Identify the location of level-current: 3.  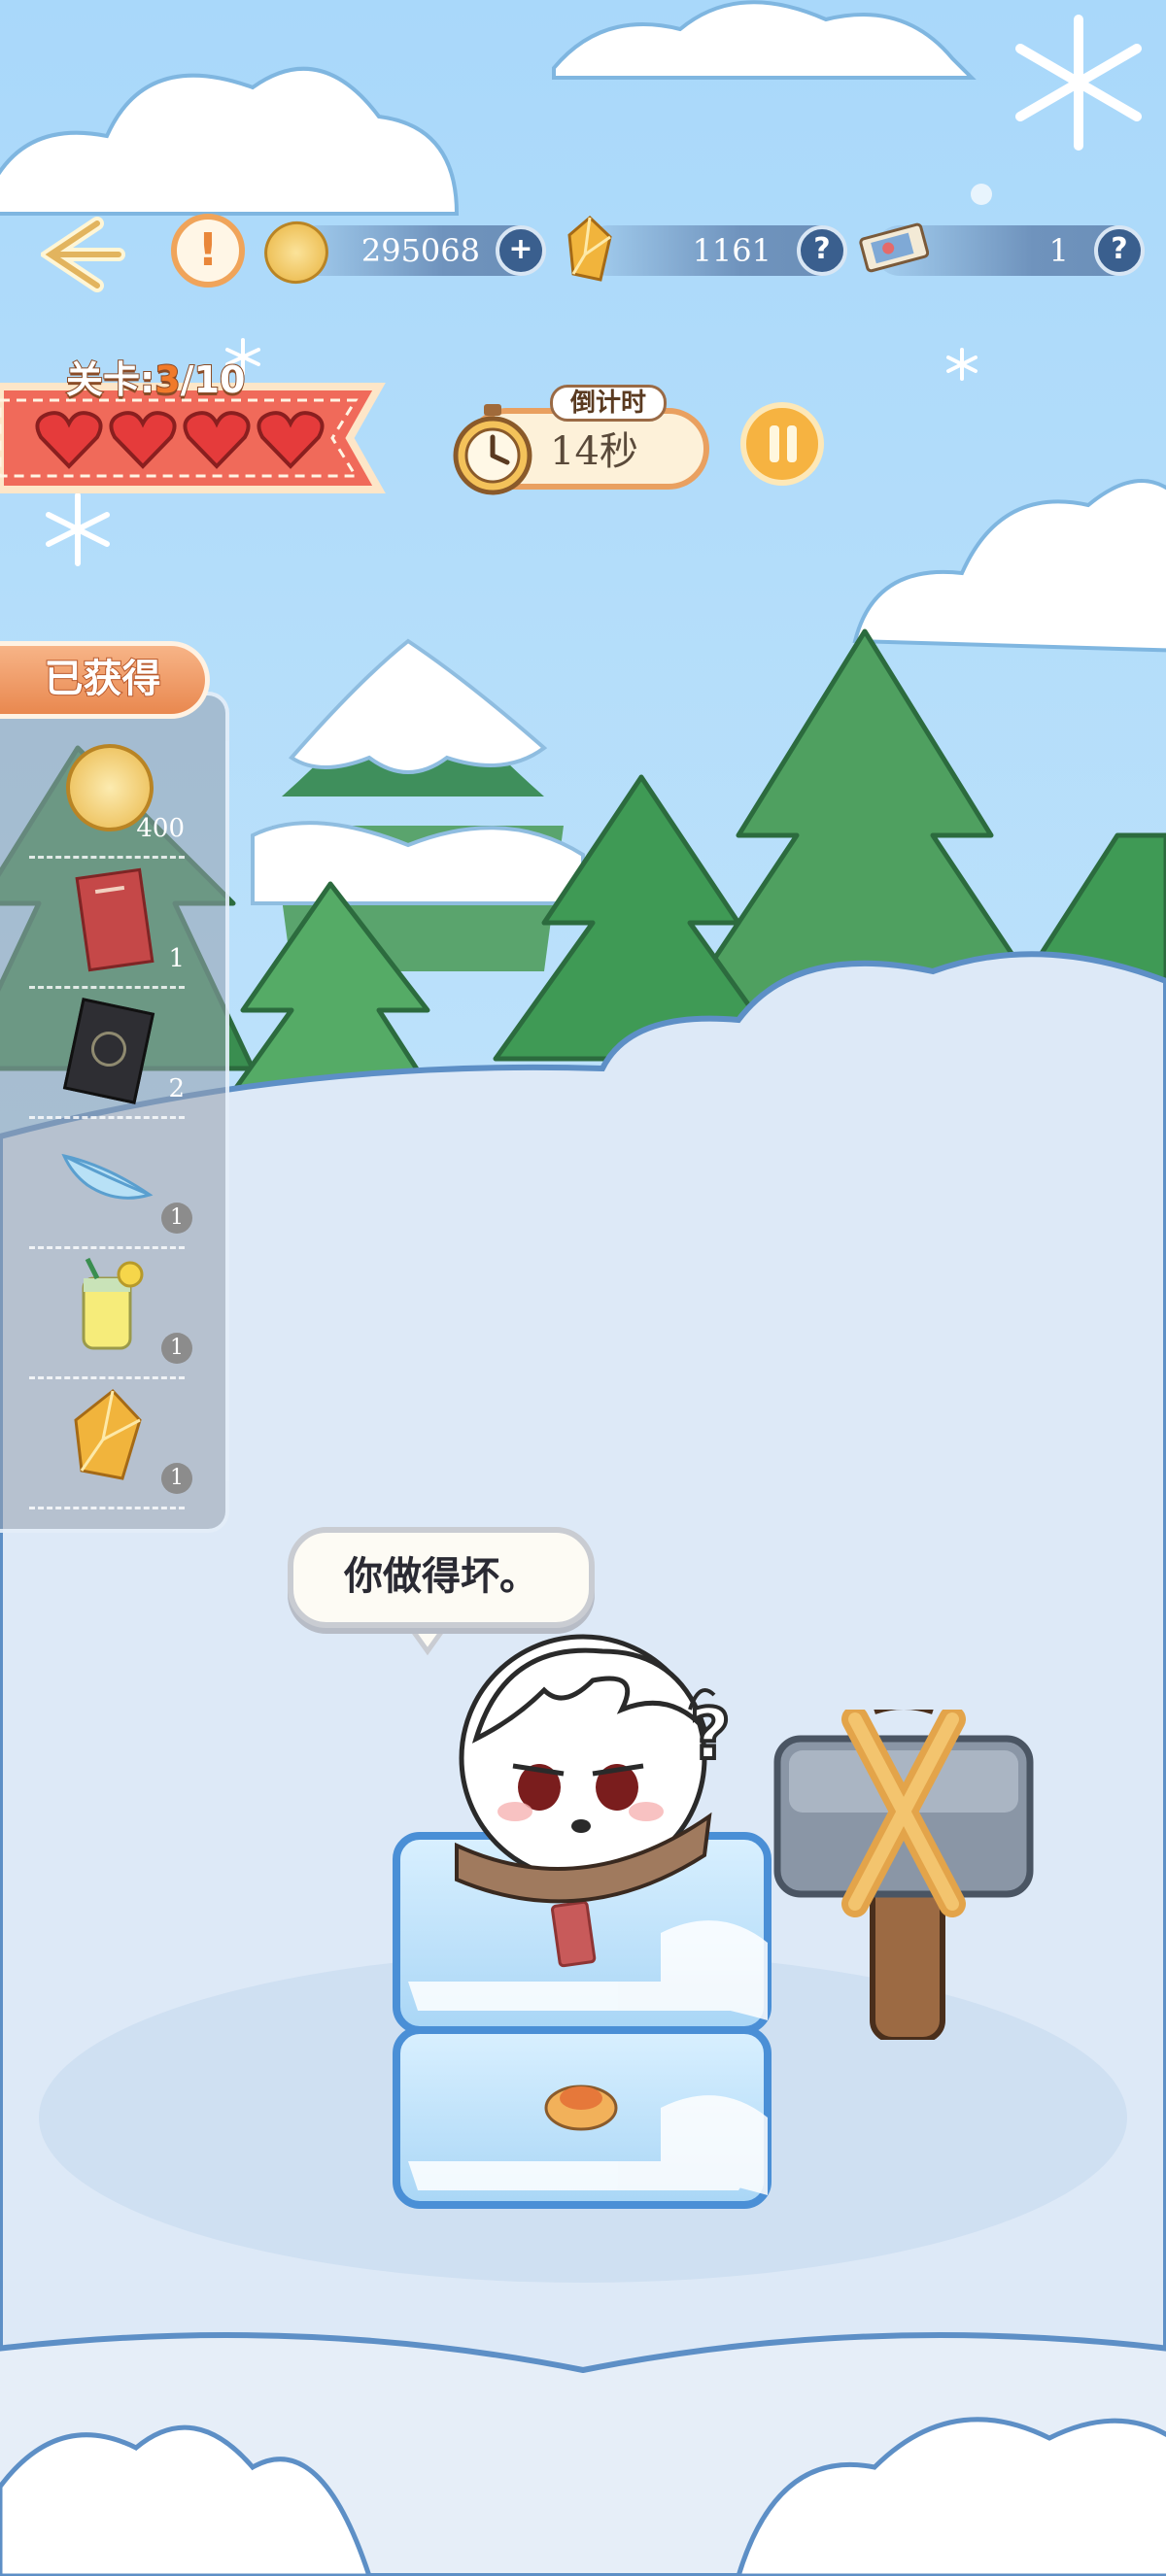
(167, 379).